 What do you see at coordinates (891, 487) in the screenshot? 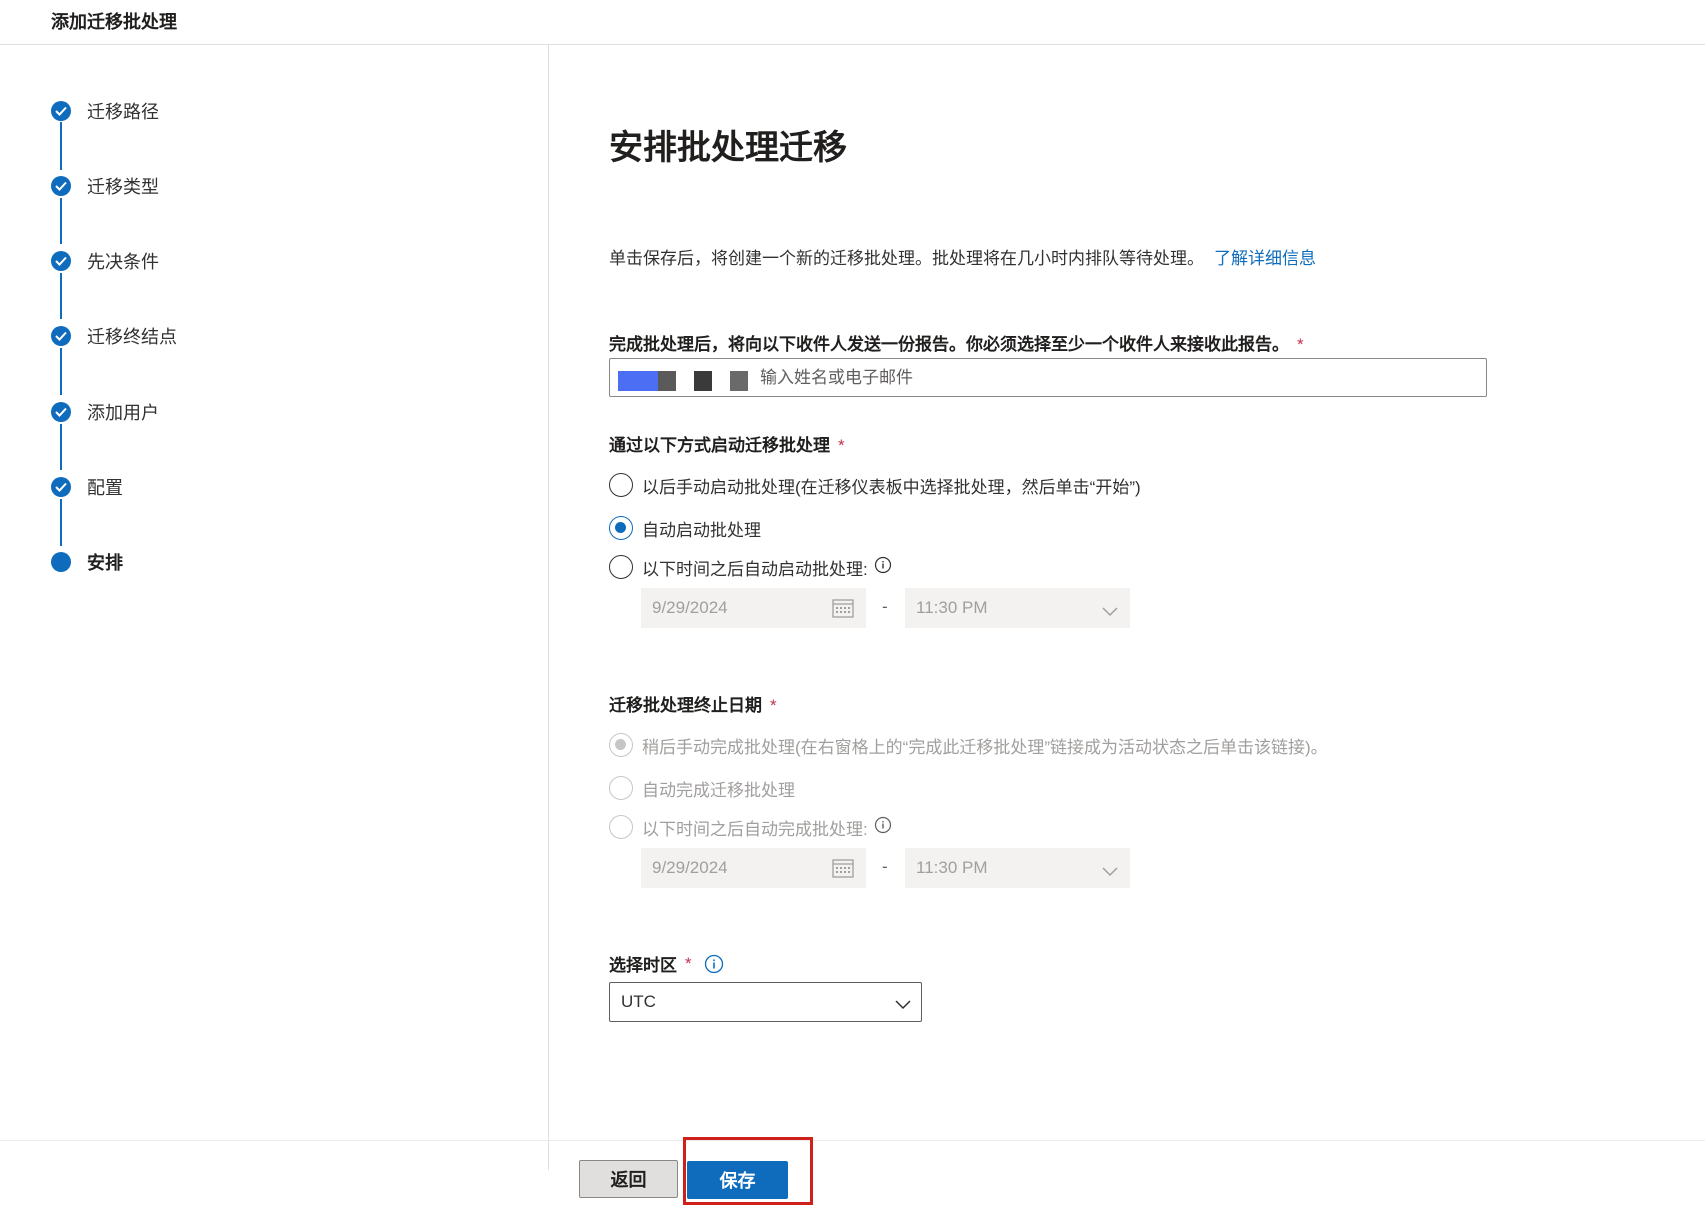
I see `radio-label: 以后手动启动批处理(在迁移仪表板中选择批处理，然后单击“开始”)` at bounding box center [891, 487].